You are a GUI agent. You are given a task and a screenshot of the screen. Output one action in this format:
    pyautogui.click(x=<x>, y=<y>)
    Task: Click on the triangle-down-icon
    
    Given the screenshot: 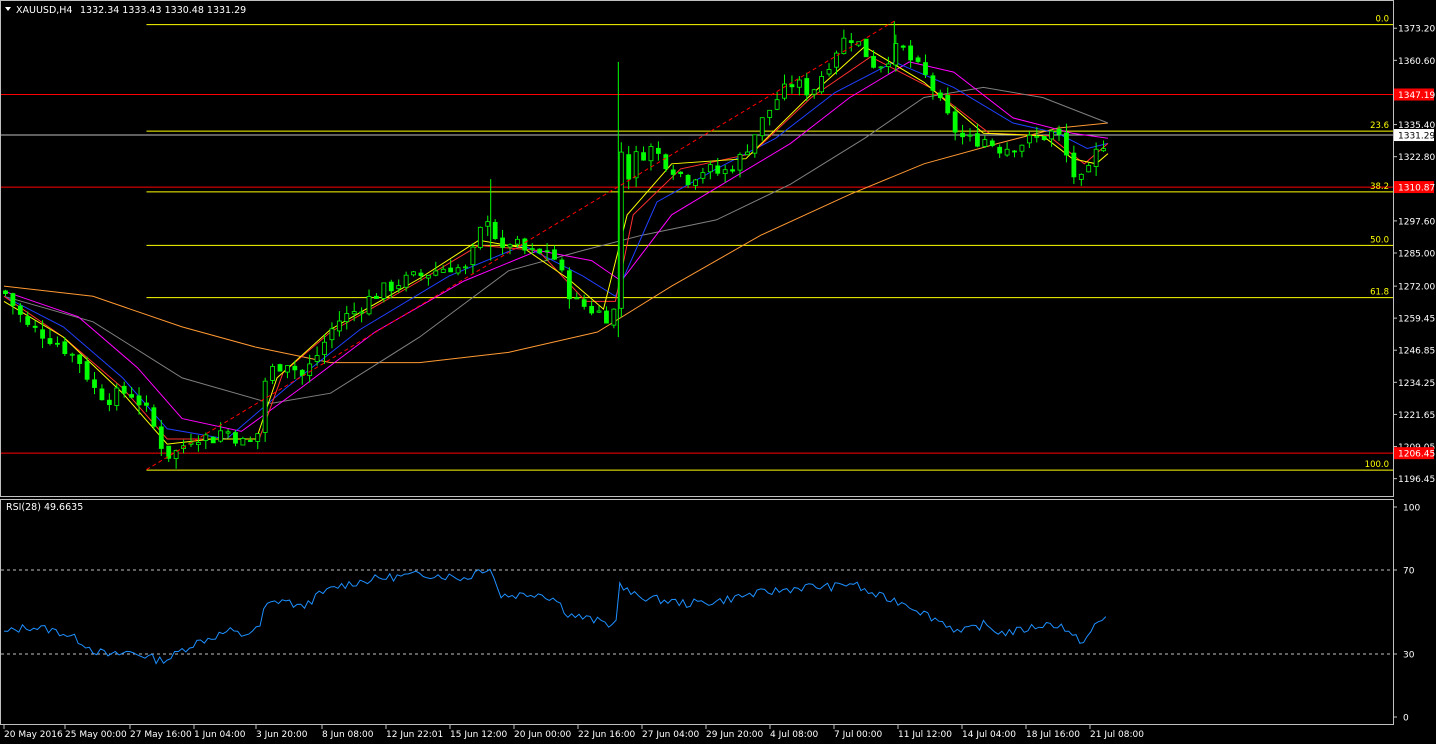 What is the action you would take?
    pyautogui.click(x=8, y=9)
    